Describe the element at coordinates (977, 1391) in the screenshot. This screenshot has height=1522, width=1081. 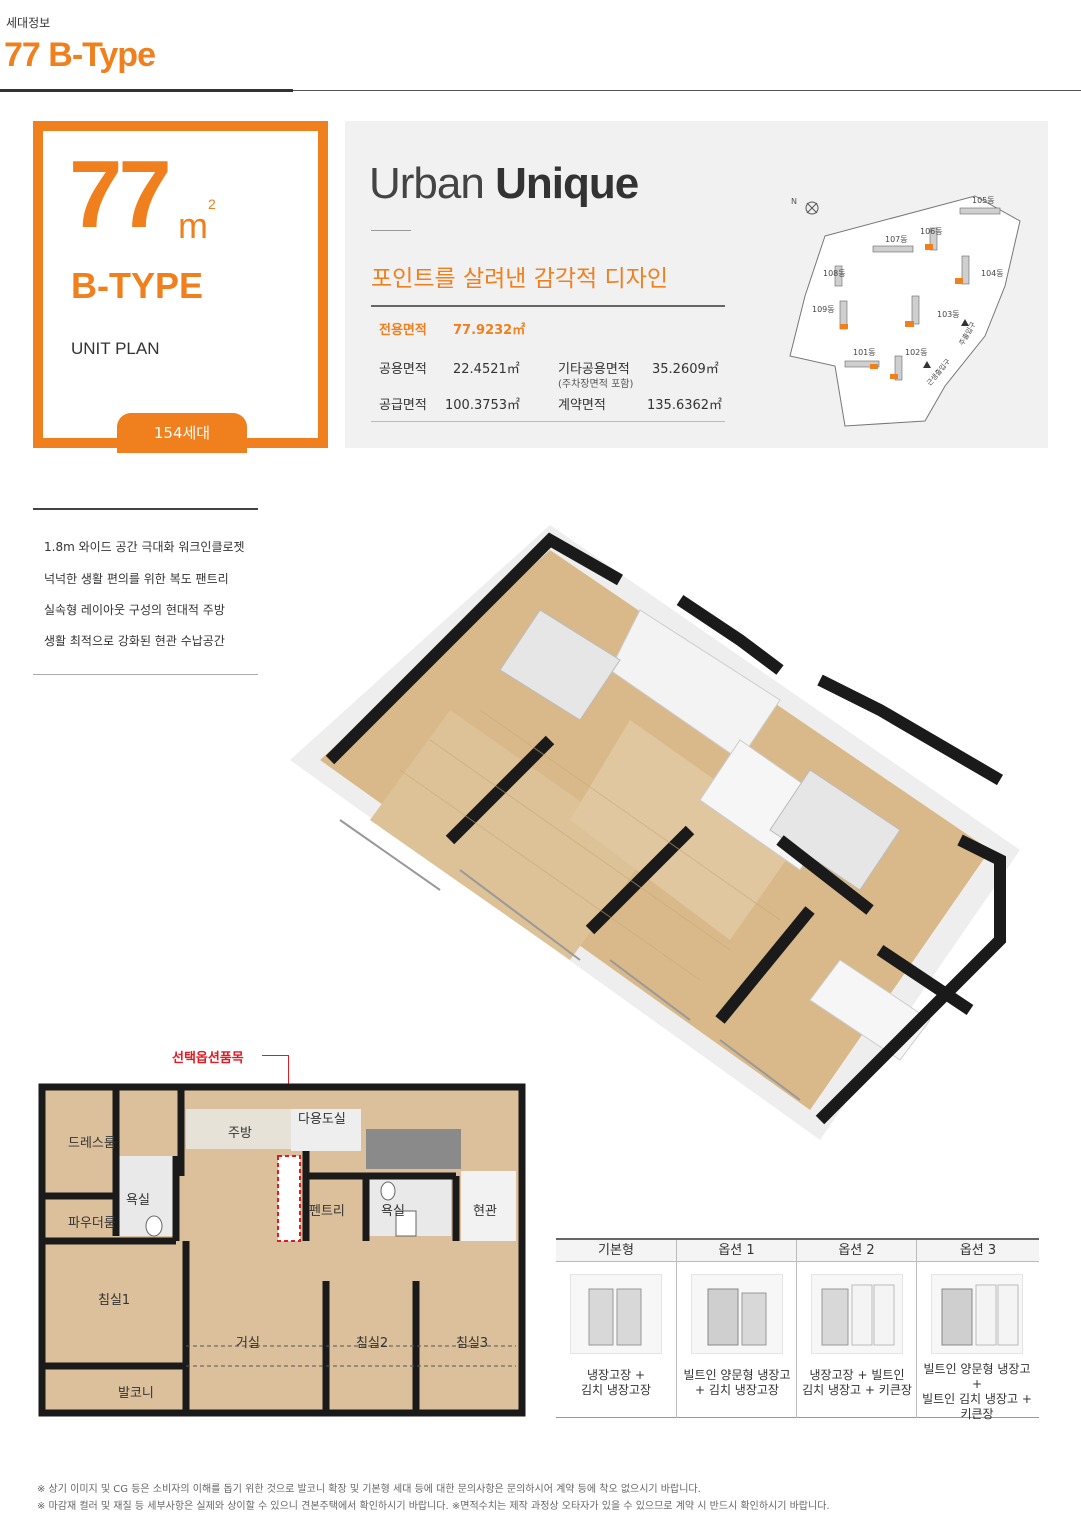
I see `option-caption: 빌트인 양문형 냉장고 + 빌트인 김치 냉장고 + 키큰장` at that location.